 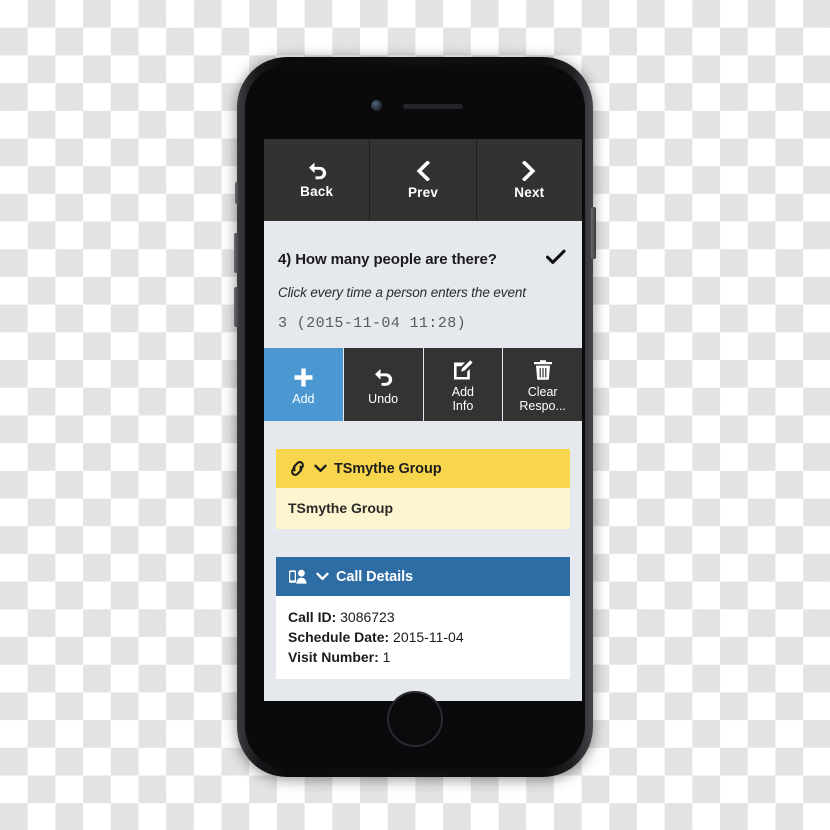 I want to click on next-button-label: Next, so click(x=529, y=192).